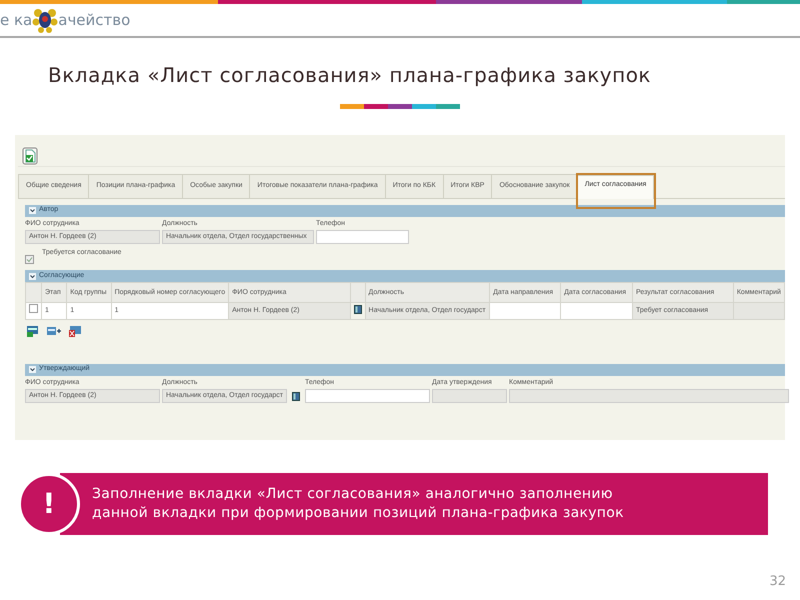 Image resolution: width=800 pixels, height=600 pixels. I want to click on table-cell, so click(758, 310).